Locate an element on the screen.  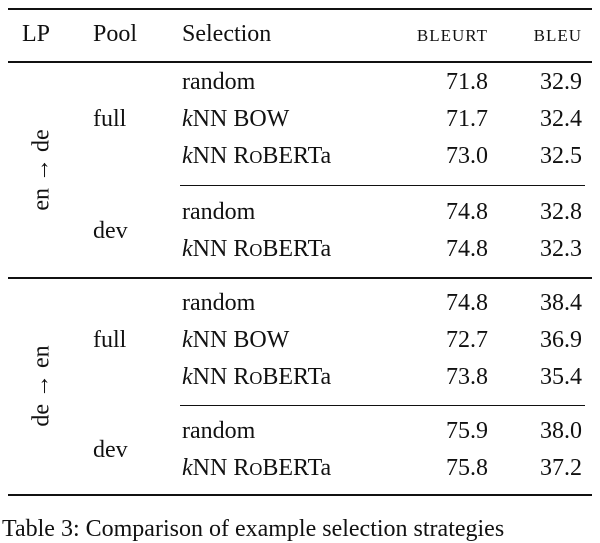
bleurt-cell: 71.8 is located at coordinates (467, 82).